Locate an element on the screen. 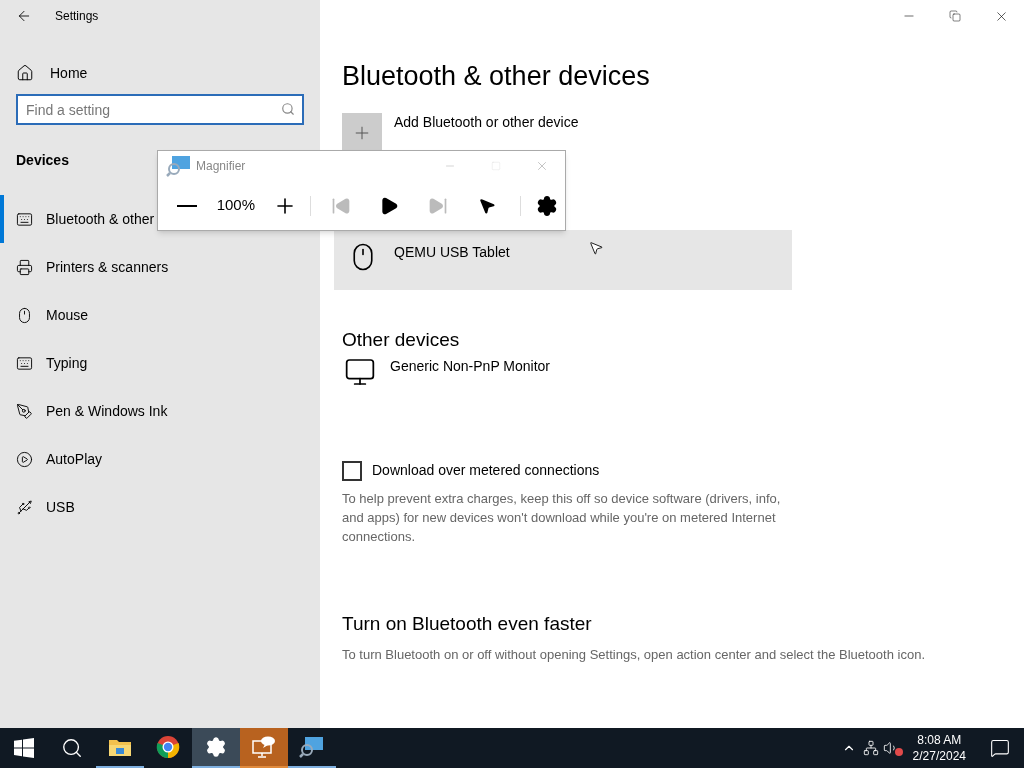  browser-icon is located at coordinates (168, 747).